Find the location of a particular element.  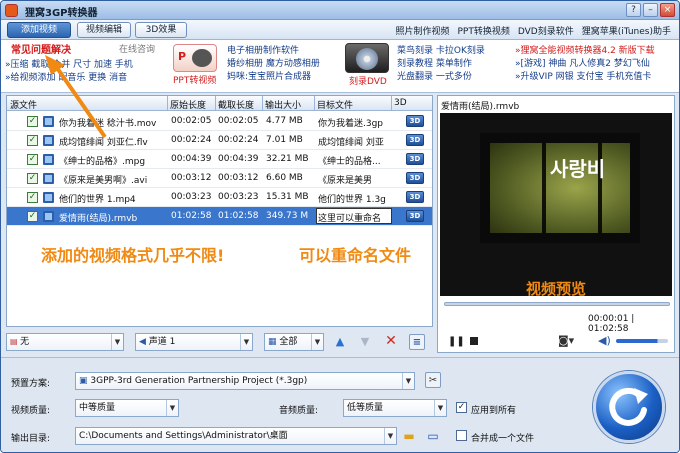

promo-r1-3: 光盘翻录 一式多份 is located at coordinates (434, 77).